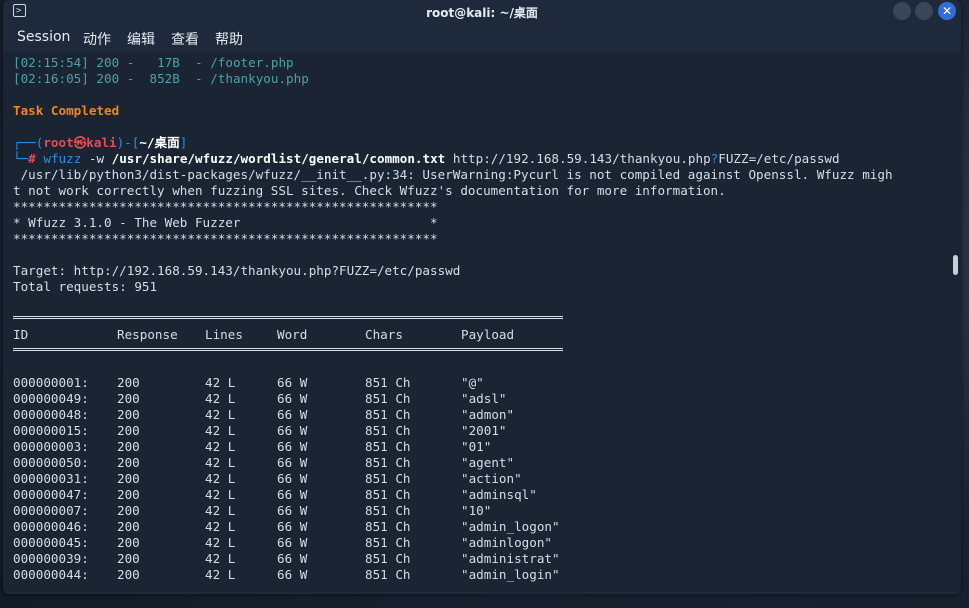  I want to click on table-cell: 000000001:, so click(51, 382).